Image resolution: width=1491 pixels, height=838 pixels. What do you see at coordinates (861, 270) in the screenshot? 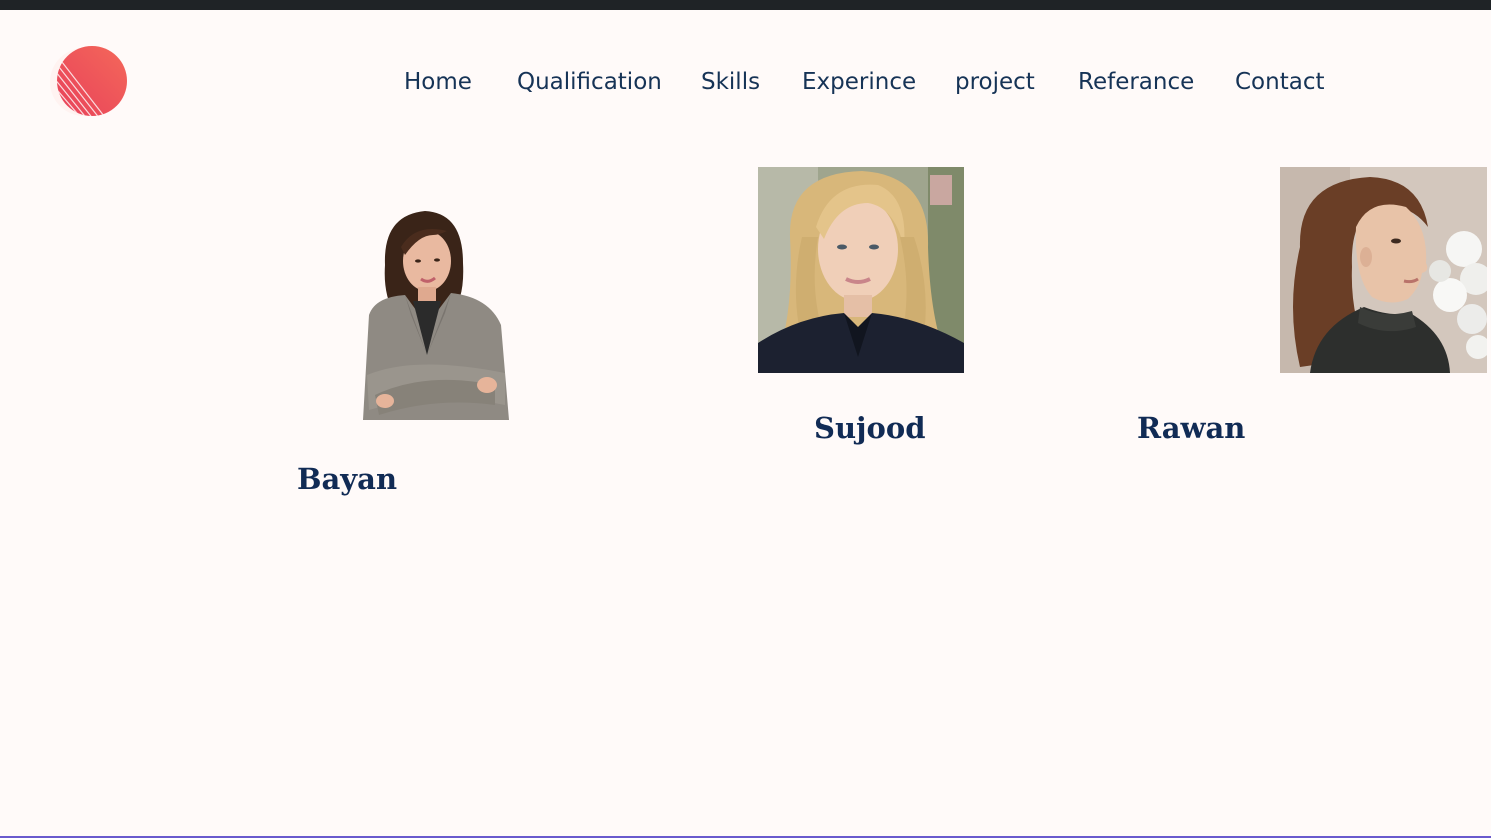
I see `person-photo-sujood` at bounding box center [861, 270].